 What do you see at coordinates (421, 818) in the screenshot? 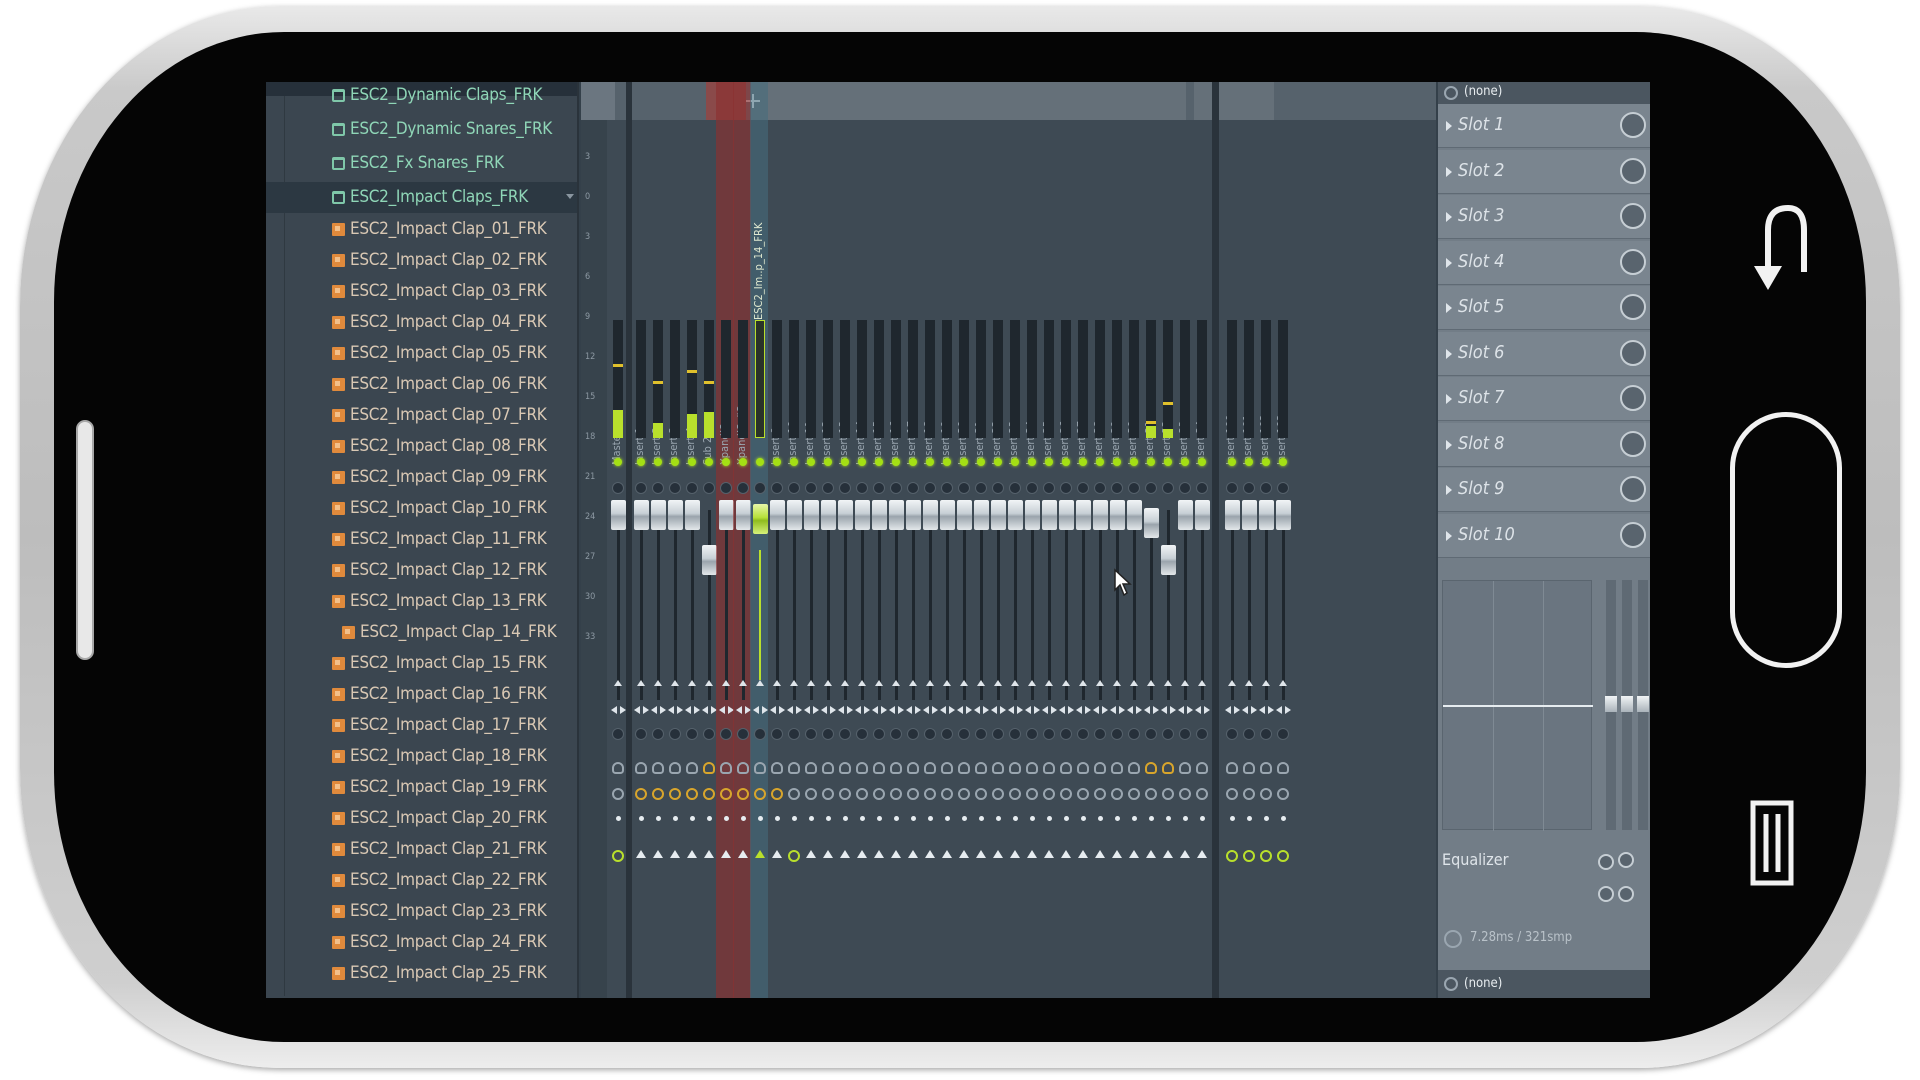
I see `file-item: ESC2_Impact Clap_20_FRK` at bounding box center [421, 818].